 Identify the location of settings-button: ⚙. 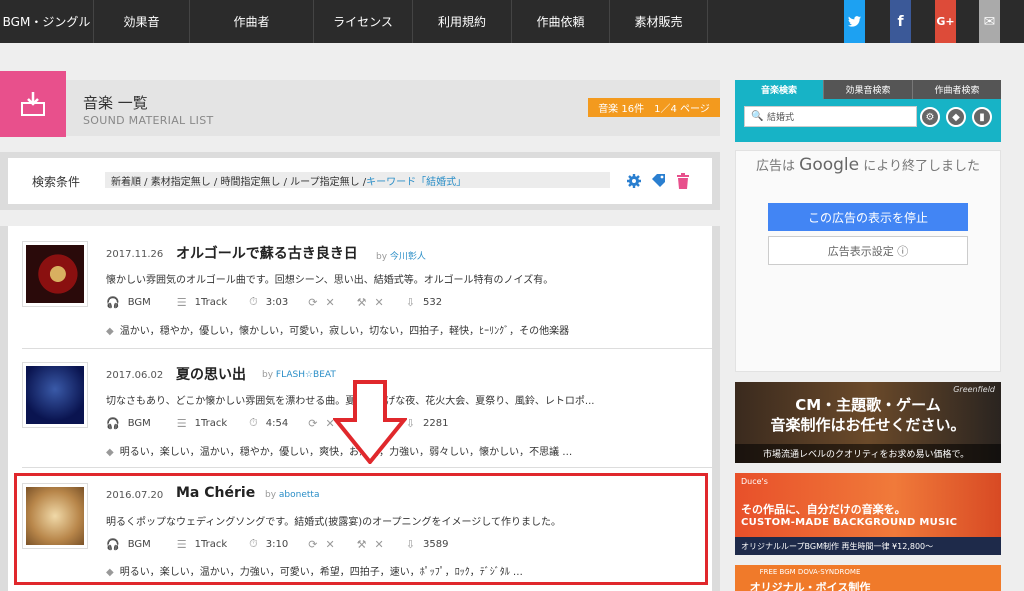
(930, 117).